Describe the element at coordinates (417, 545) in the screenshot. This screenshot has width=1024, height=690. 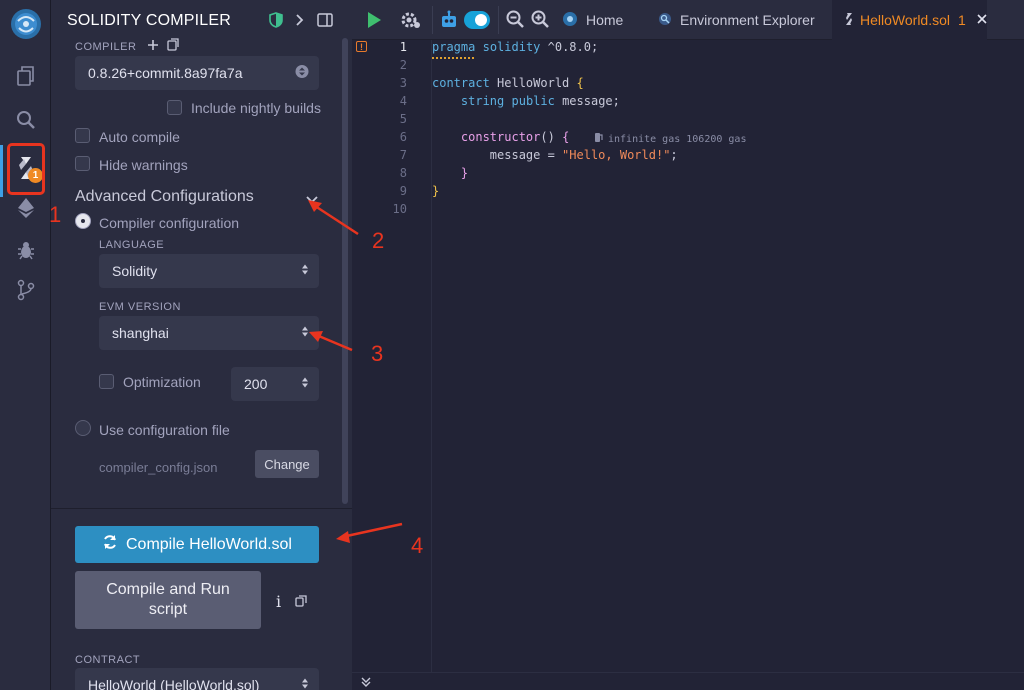
I see `annotation-4: 4` at that location.